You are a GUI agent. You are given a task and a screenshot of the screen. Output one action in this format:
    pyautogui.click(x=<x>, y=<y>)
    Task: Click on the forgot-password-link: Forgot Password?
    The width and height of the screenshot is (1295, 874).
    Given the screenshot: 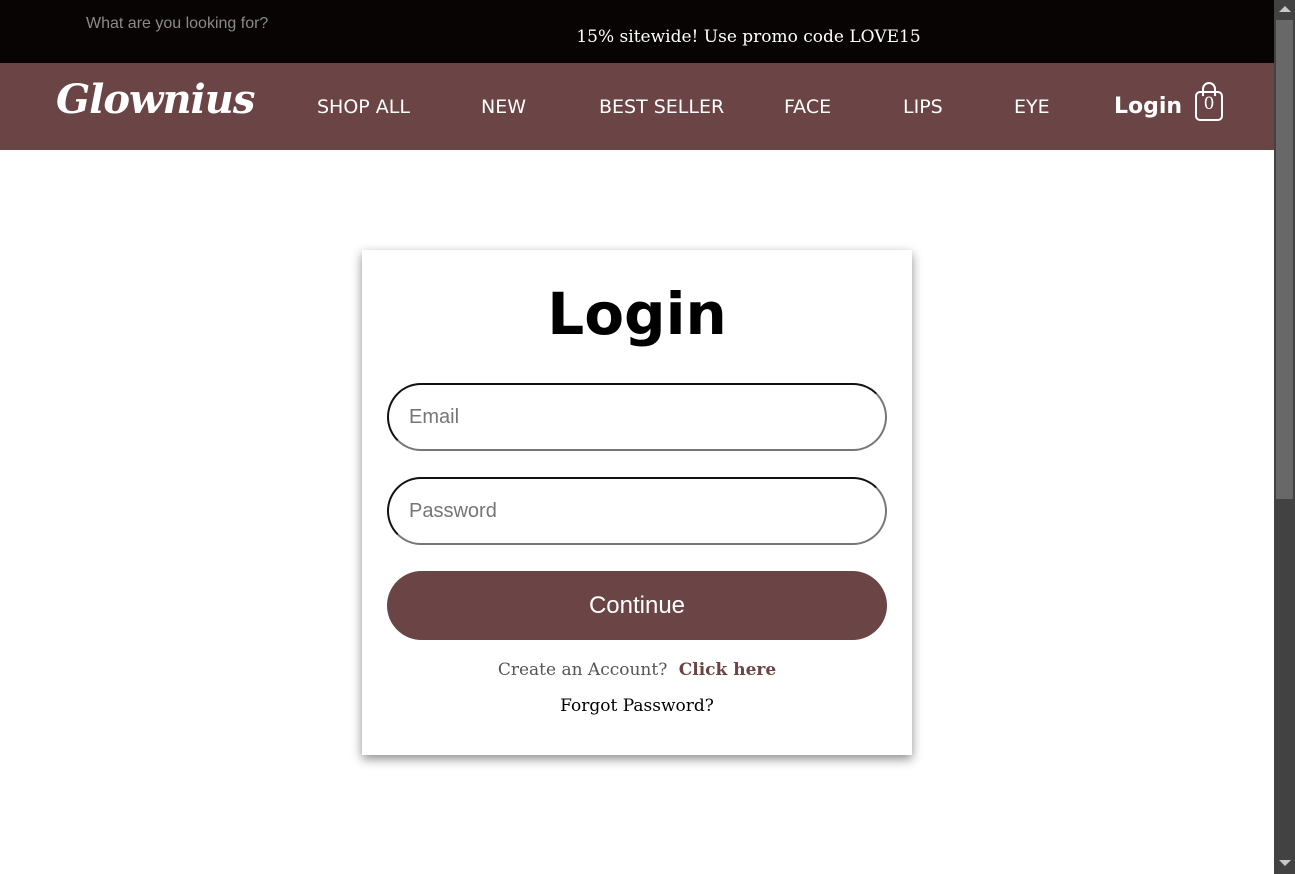 What is the action you would take?
    pyautogui.click(x=637, y=706)
    